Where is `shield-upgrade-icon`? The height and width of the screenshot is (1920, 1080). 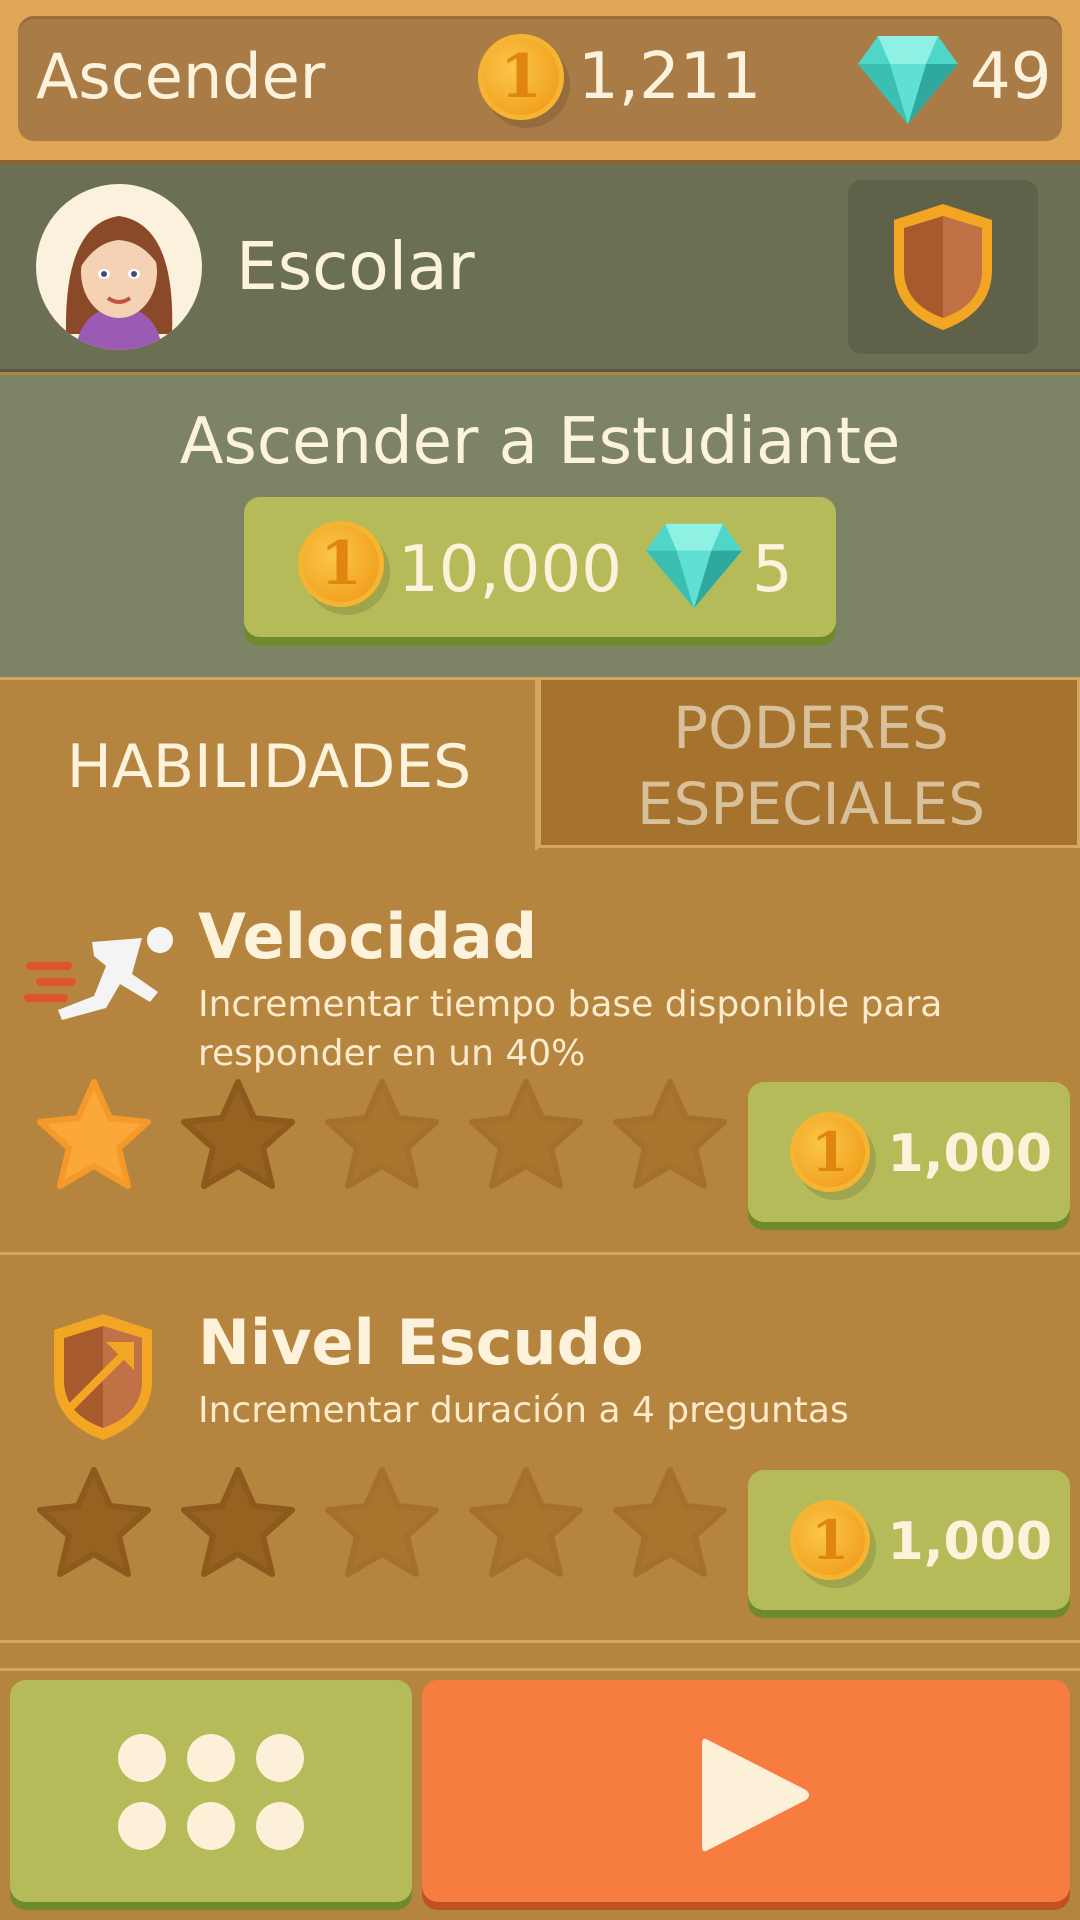
shield-upgrade-icon is located at coordinates (103, 1377).